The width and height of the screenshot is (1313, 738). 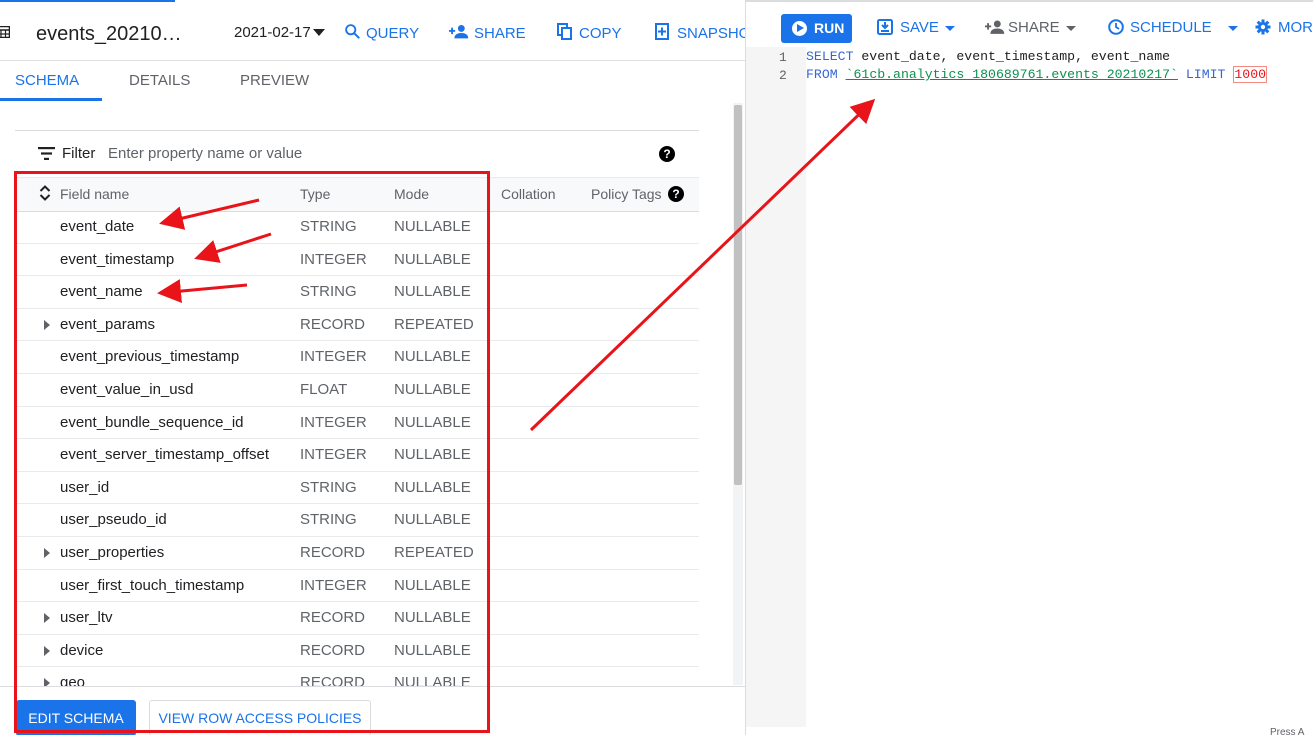 I want to click on scrollbar-thumb, so click(x=738, y=295).